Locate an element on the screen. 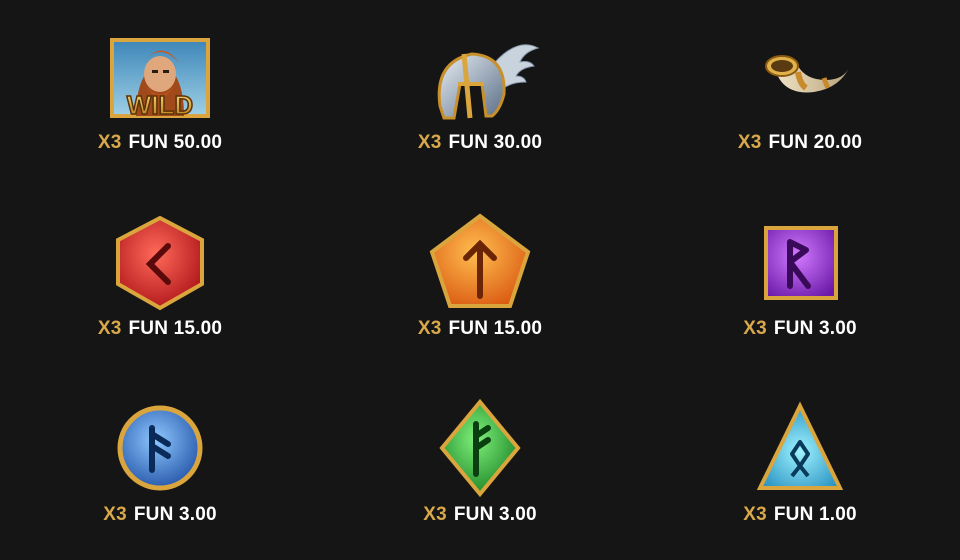 This screenshot has height=560, width=960. payout-line: X3 FUN 20.00 is located at coordinates (800, 143).